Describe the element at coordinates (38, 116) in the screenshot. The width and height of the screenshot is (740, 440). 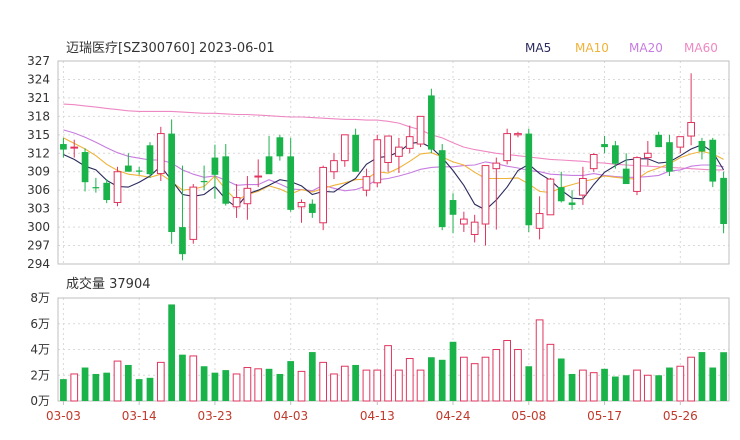
I see `price-y-tick-label: 318` at that location.